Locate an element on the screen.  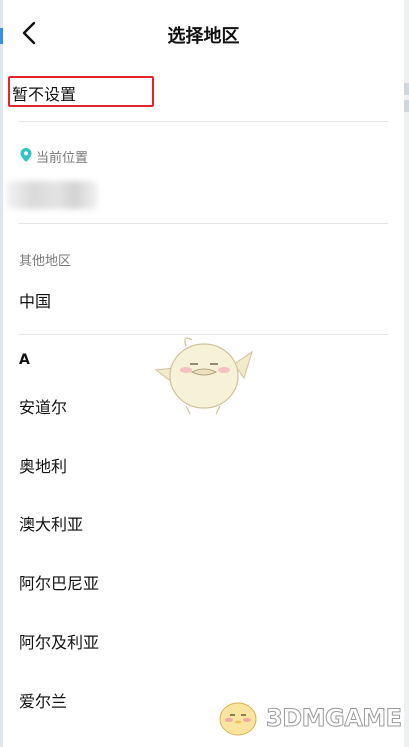
region-item-china: 中国 is located at coordinates (35, 300).